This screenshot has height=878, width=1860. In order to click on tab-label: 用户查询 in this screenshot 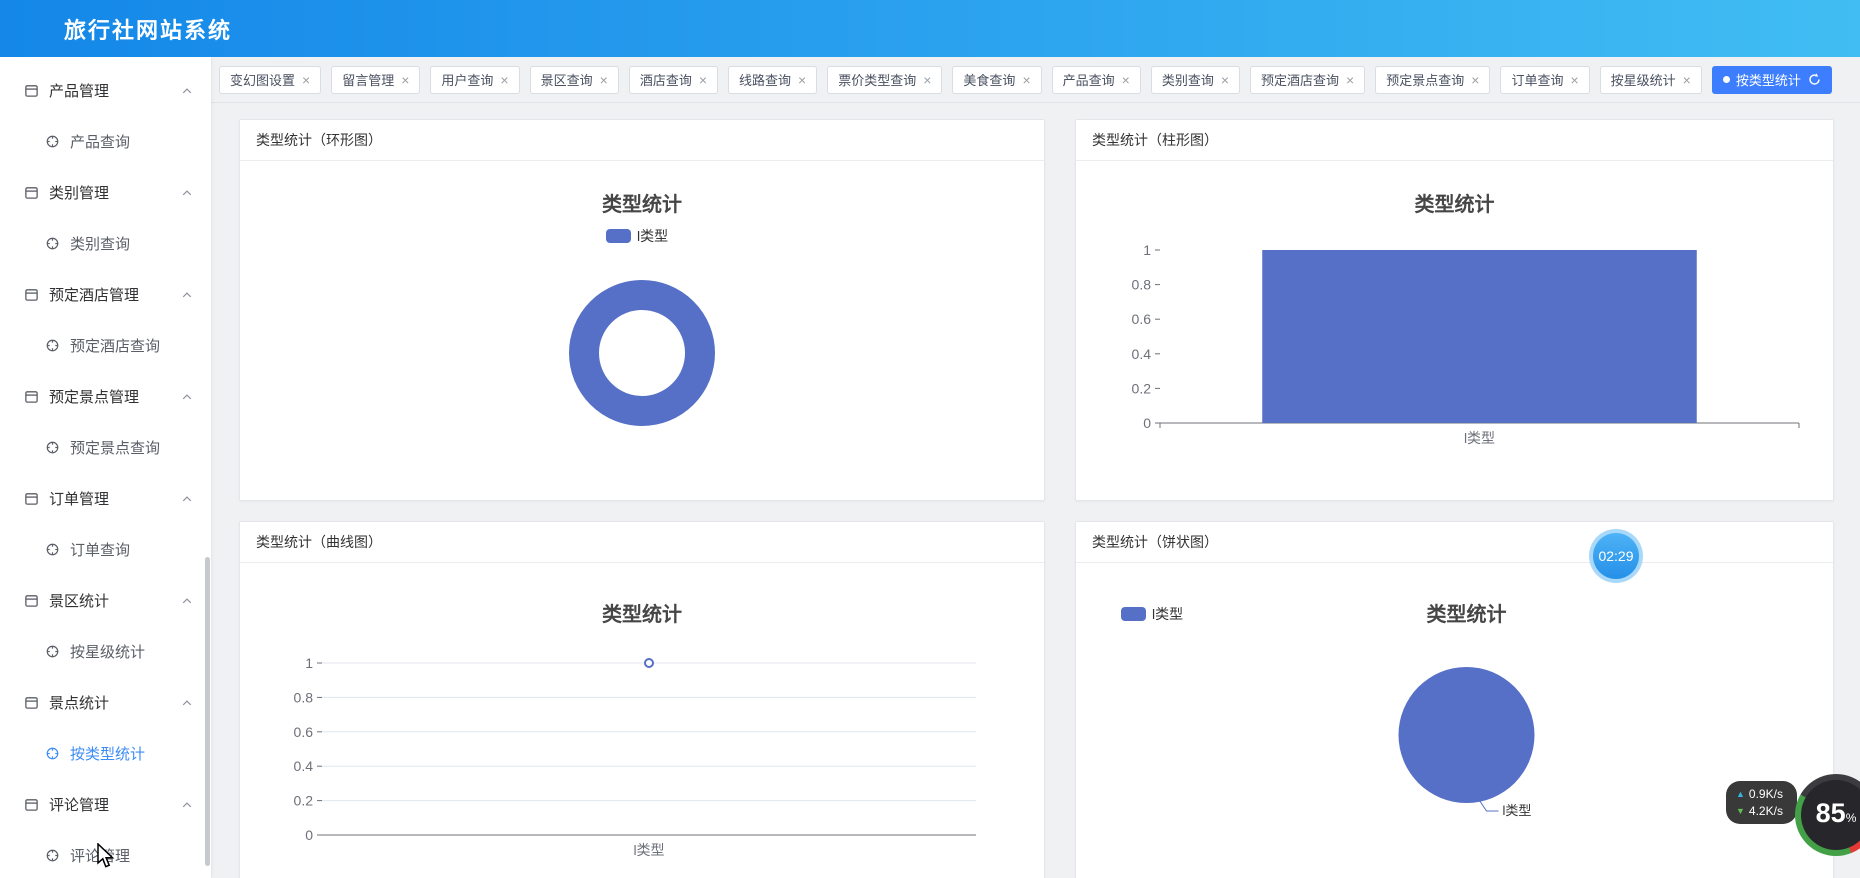, I will do `click(467, 80)`.